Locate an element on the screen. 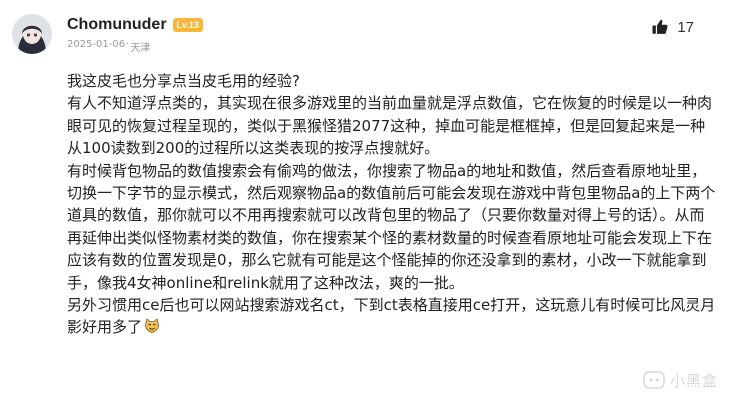  level-badge: Lv.13 is located at coordinates (187, 25).